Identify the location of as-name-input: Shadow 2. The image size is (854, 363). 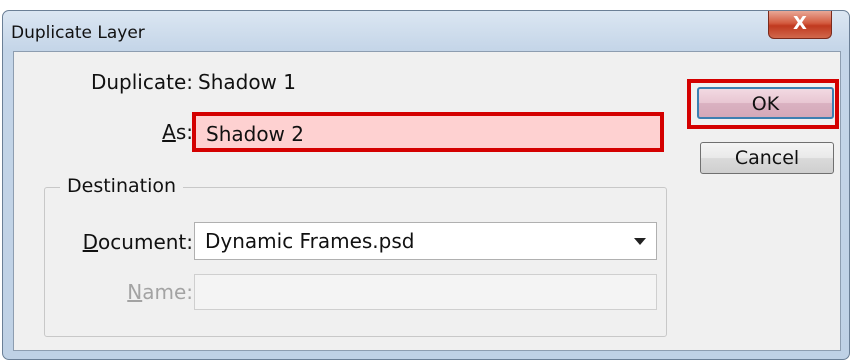
(428, 132).